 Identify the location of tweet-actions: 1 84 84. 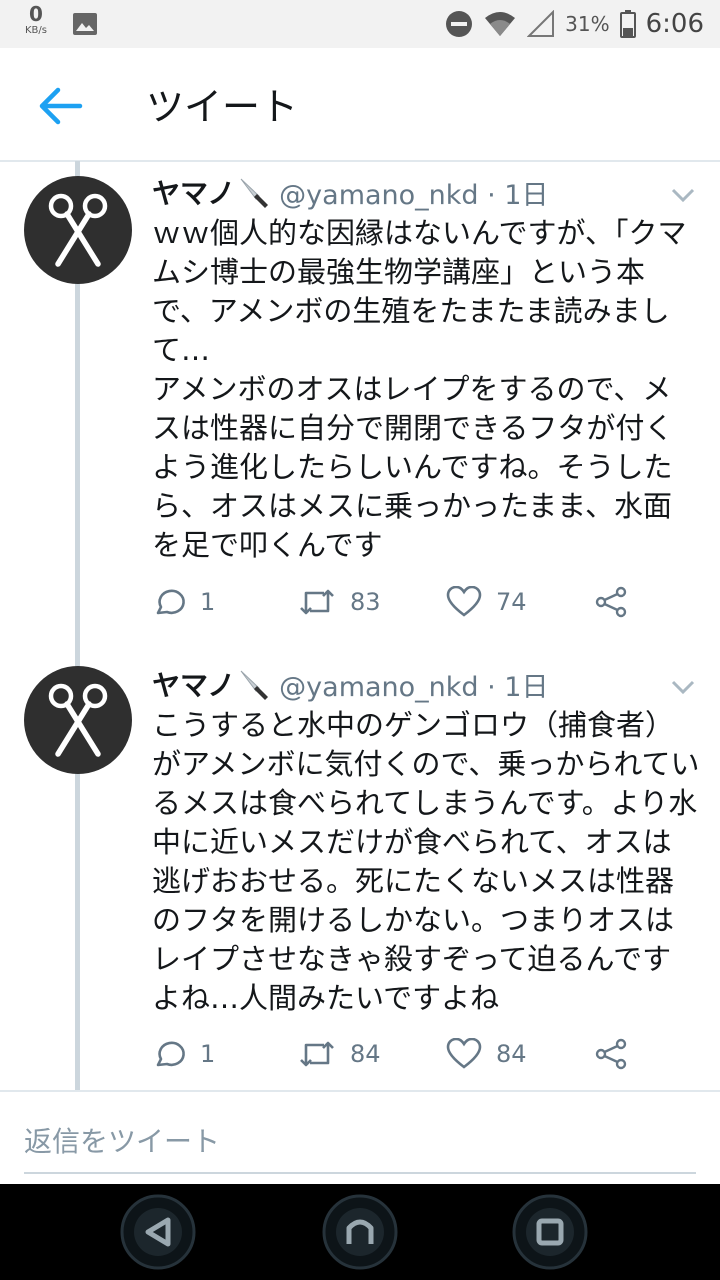
(402, 1054).